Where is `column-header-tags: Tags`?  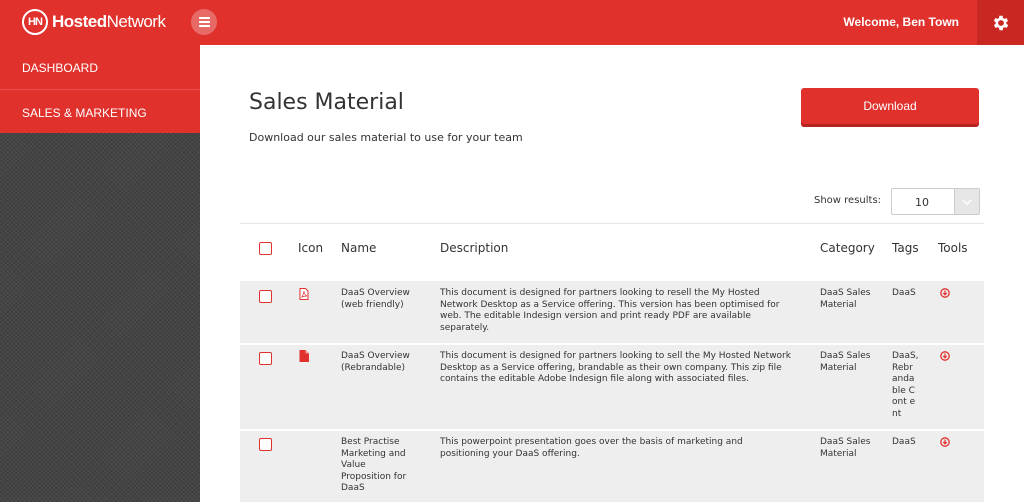
column-header-tags: Tags is located at coordinates (905, 248).